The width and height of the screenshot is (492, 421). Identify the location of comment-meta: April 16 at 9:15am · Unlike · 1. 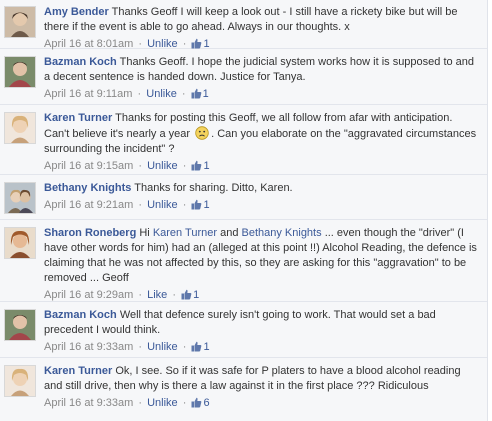
(261, 166).